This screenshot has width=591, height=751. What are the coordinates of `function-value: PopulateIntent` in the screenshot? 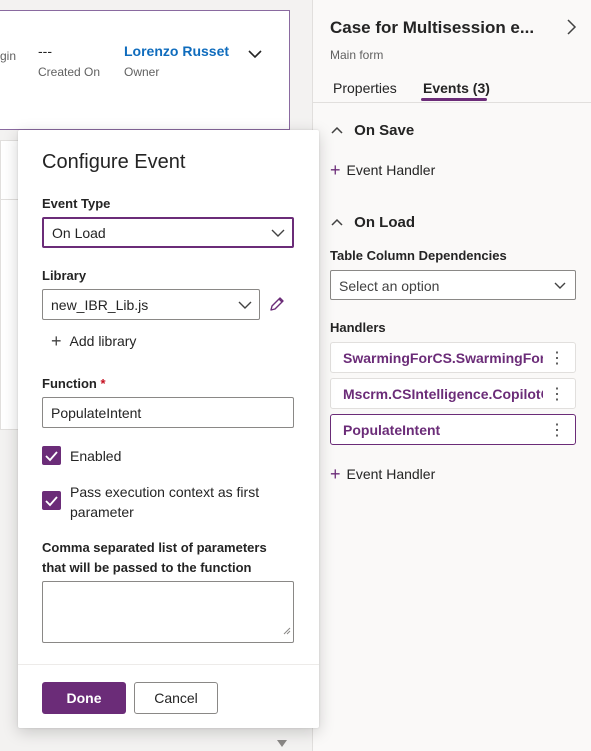 It's located at (96, 413).